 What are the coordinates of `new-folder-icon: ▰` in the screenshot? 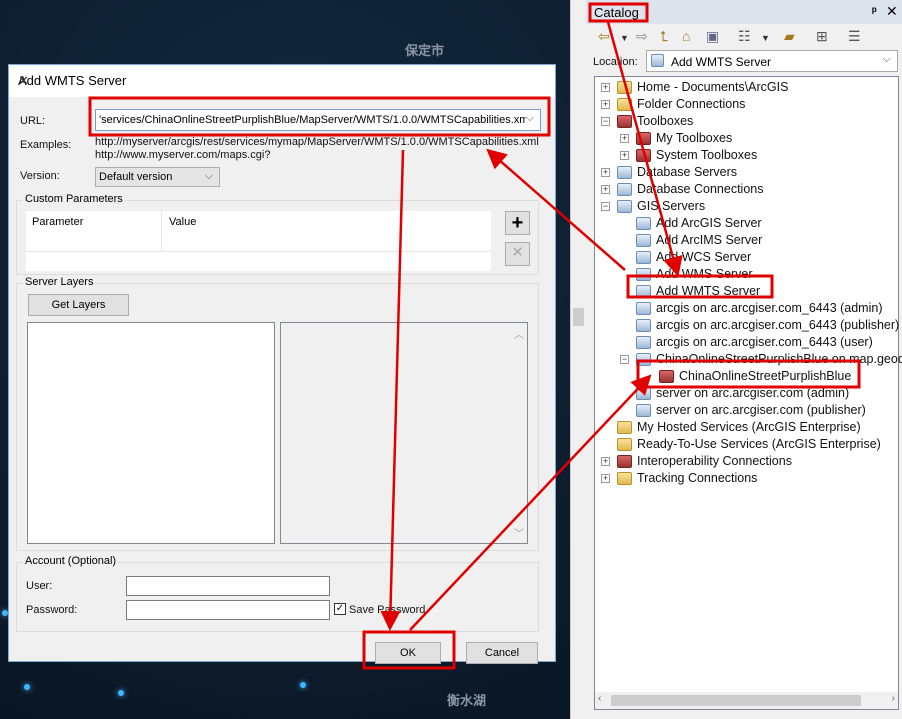 It's located at (789, 36).